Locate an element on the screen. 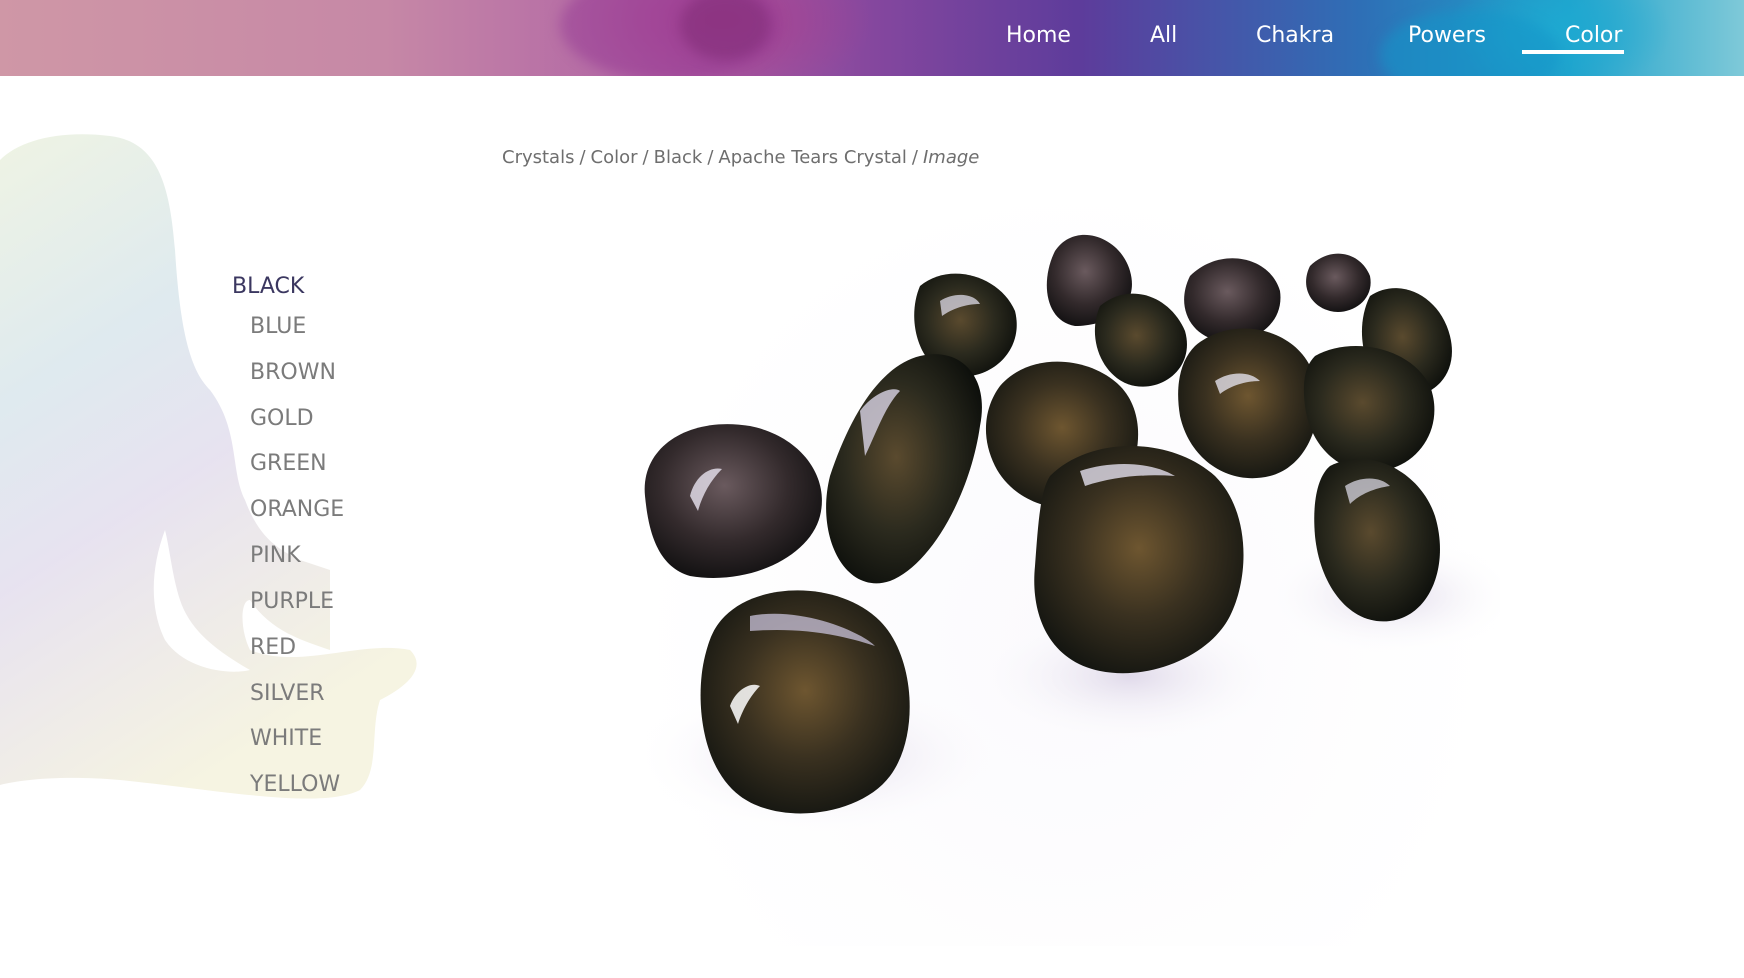 The height and width of the screenshot is (978, 1744). breadcrumb-black: Black is located at coordinates (678, 157).